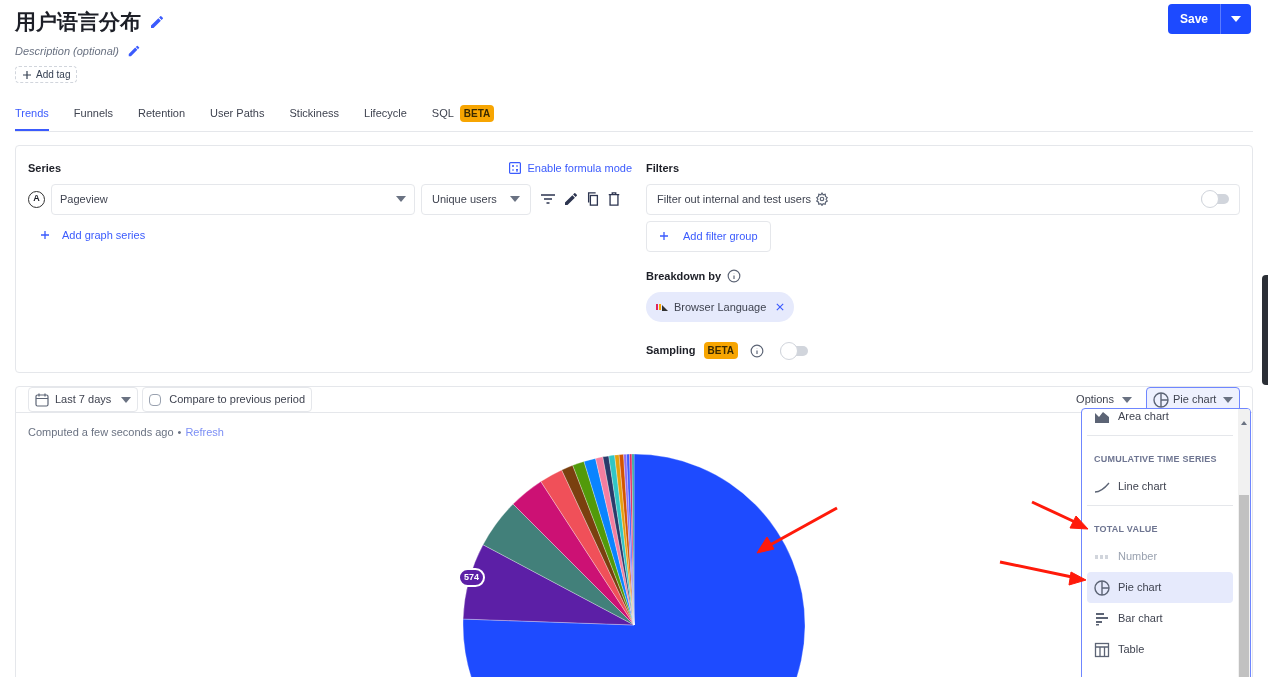 The image size is (1268, 677). What do you see at coordinates (1160, 486) in the screenshot?
I see `chart-type-option: Line chart` at bounding box center [1160, 486].